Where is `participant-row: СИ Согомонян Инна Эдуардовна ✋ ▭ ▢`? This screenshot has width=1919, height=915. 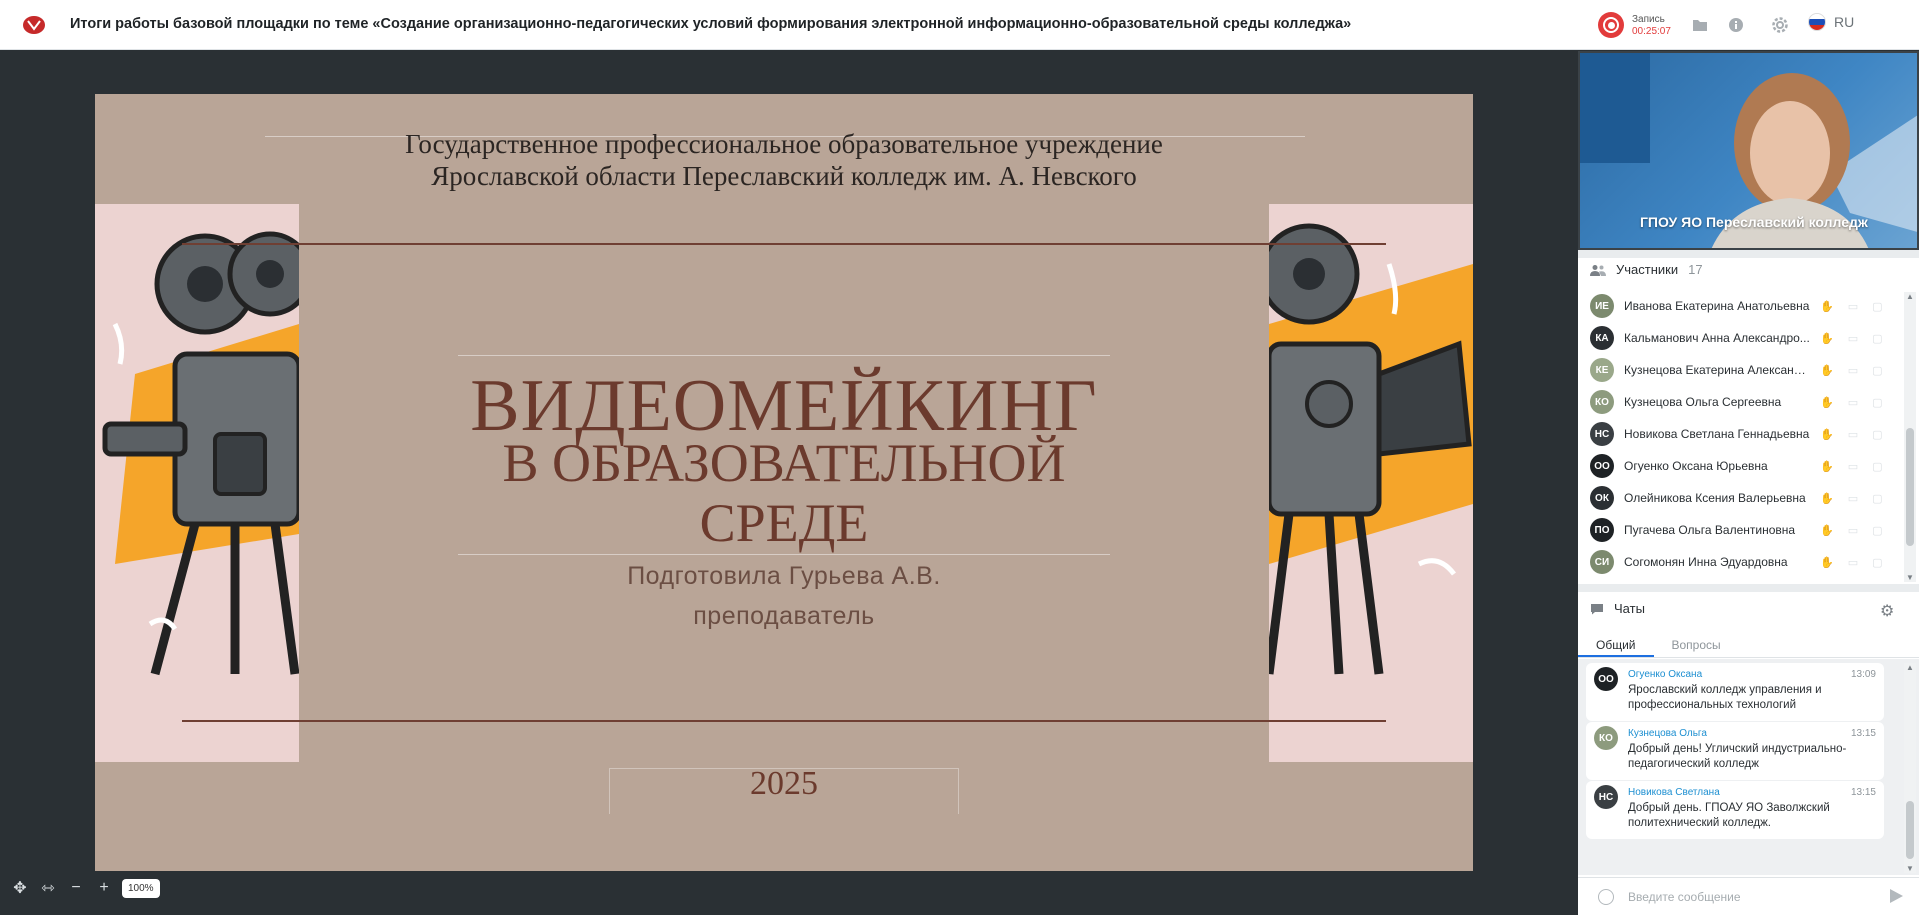
participant-row: СИ Согомонян Инна Эдуардовна ✋ ▭ ▢ is located at coordinates (1740, 562).